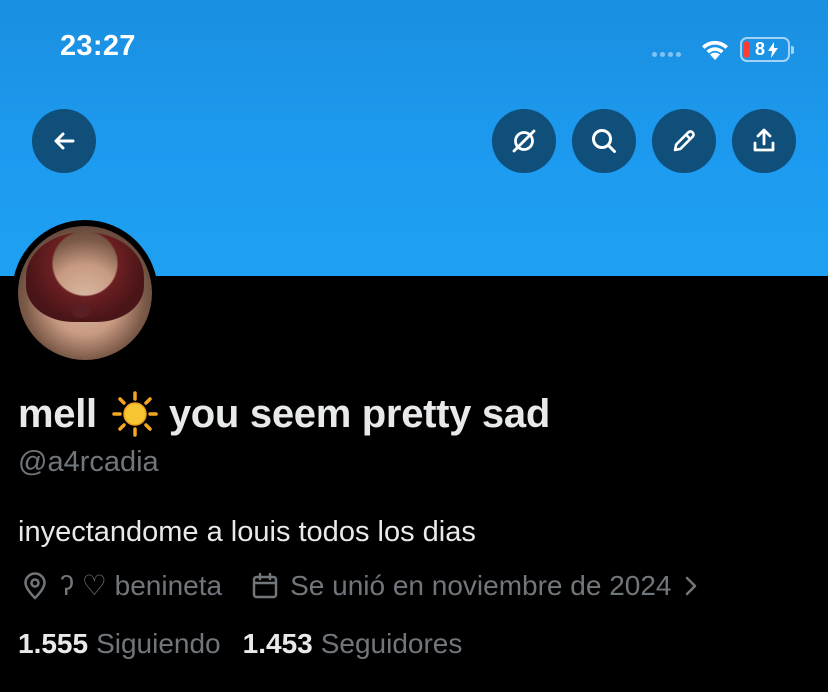 The height and width of the screenshot is (692, 828). I want to click on search-button, so click(604, 141).